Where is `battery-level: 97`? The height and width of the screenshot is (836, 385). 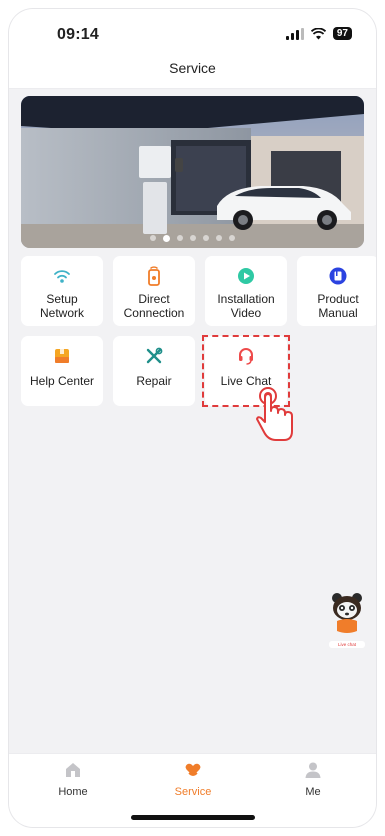 battery-level: 97 is located at coordinates (342, 33).